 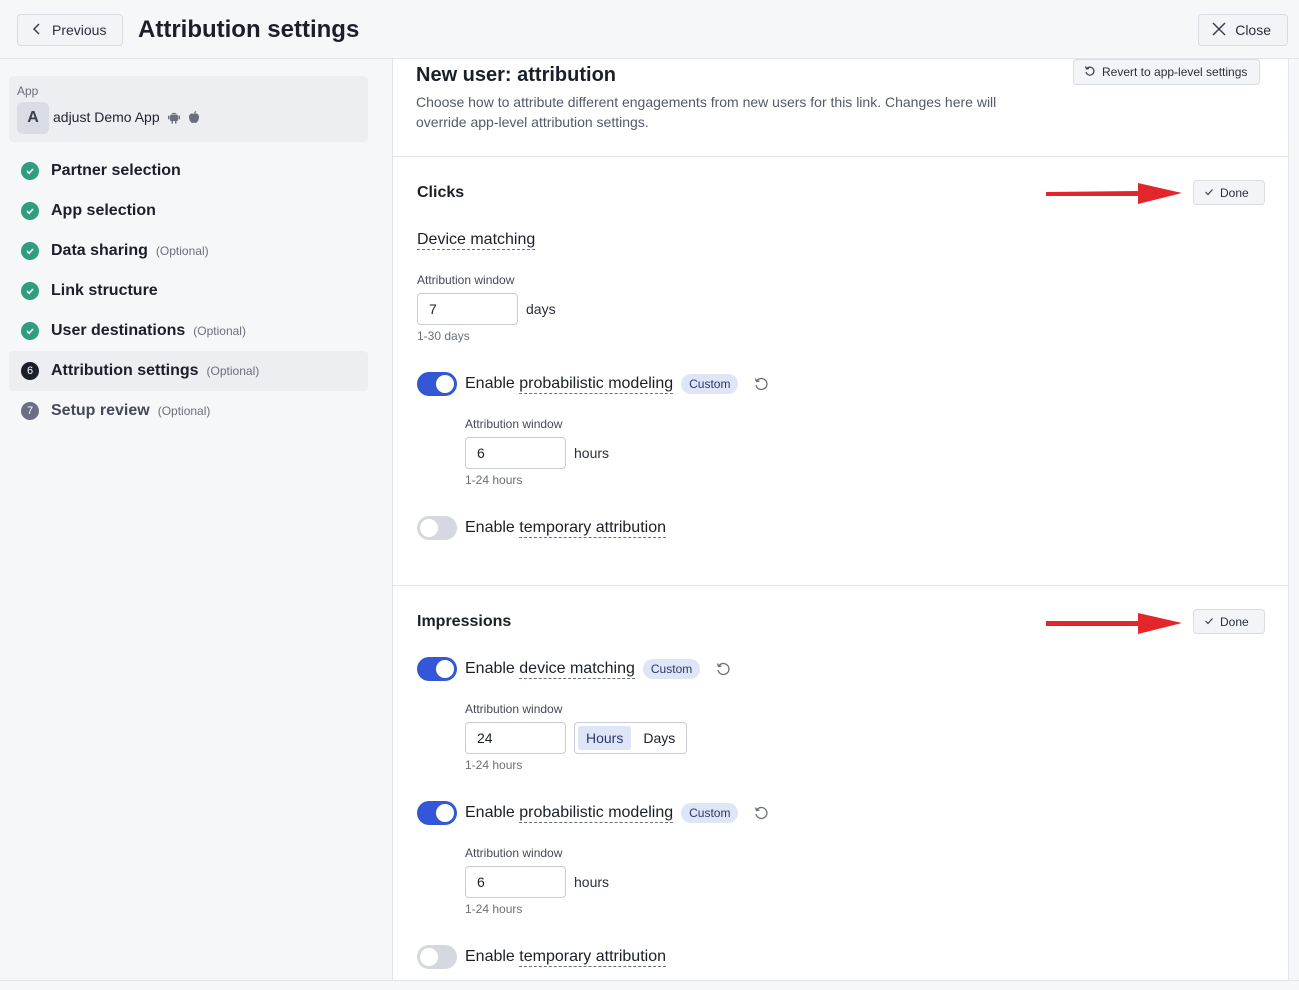 What do you see at coordinates (30, 411) in the screenshot?
I see `step-number: 7` at bounding box center [30, 411].